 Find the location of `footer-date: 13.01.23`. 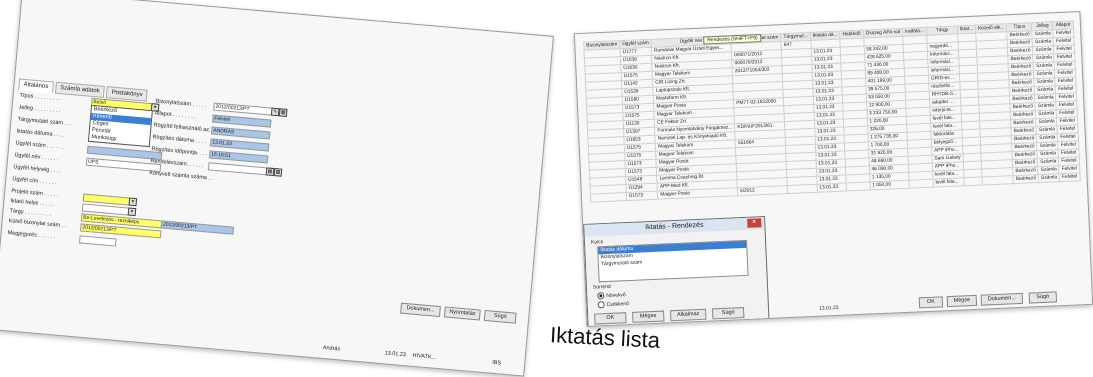

footer-date: 13.01.23 is located at coordinates (828, 308).